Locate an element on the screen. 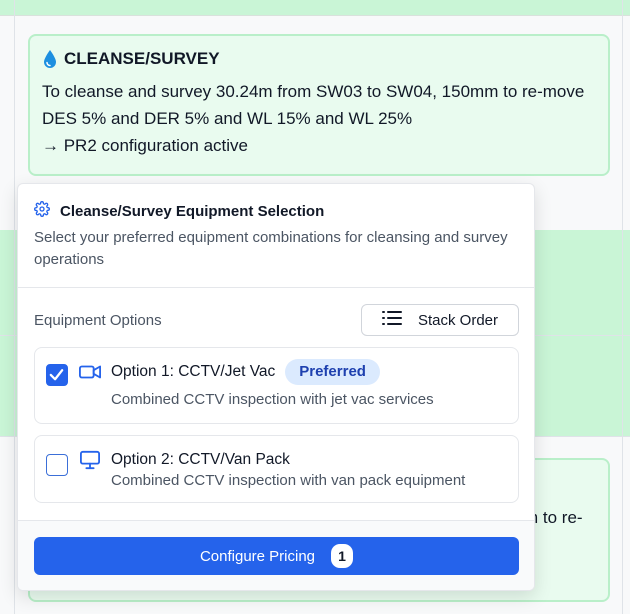 Image resolution: width=630 pixels, height=614 pixels. cleanse-survey-heading: CLEANSE/SURVEY is located at coordinates (319, 59).